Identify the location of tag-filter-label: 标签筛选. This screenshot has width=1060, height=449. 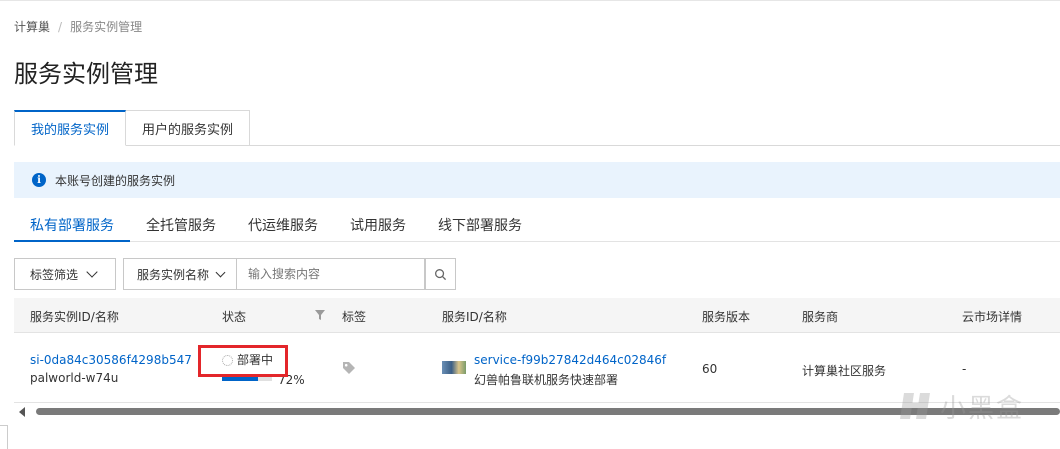
(54, 274).